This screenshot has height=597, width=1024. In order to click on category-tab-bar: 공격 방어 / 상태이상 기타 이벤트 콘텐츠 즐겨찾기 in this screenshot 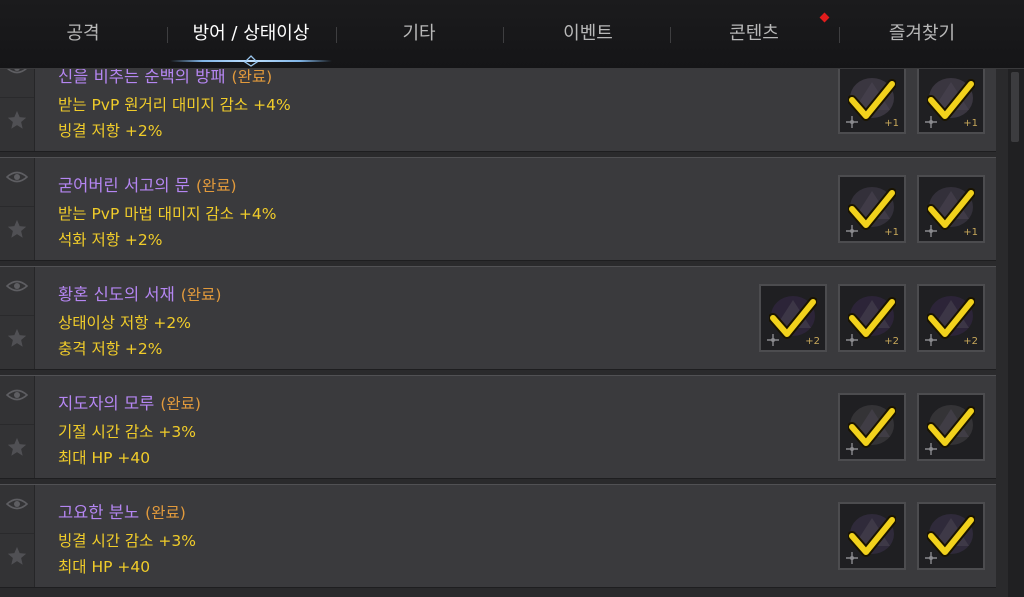, I will do `click(512, 34)`.